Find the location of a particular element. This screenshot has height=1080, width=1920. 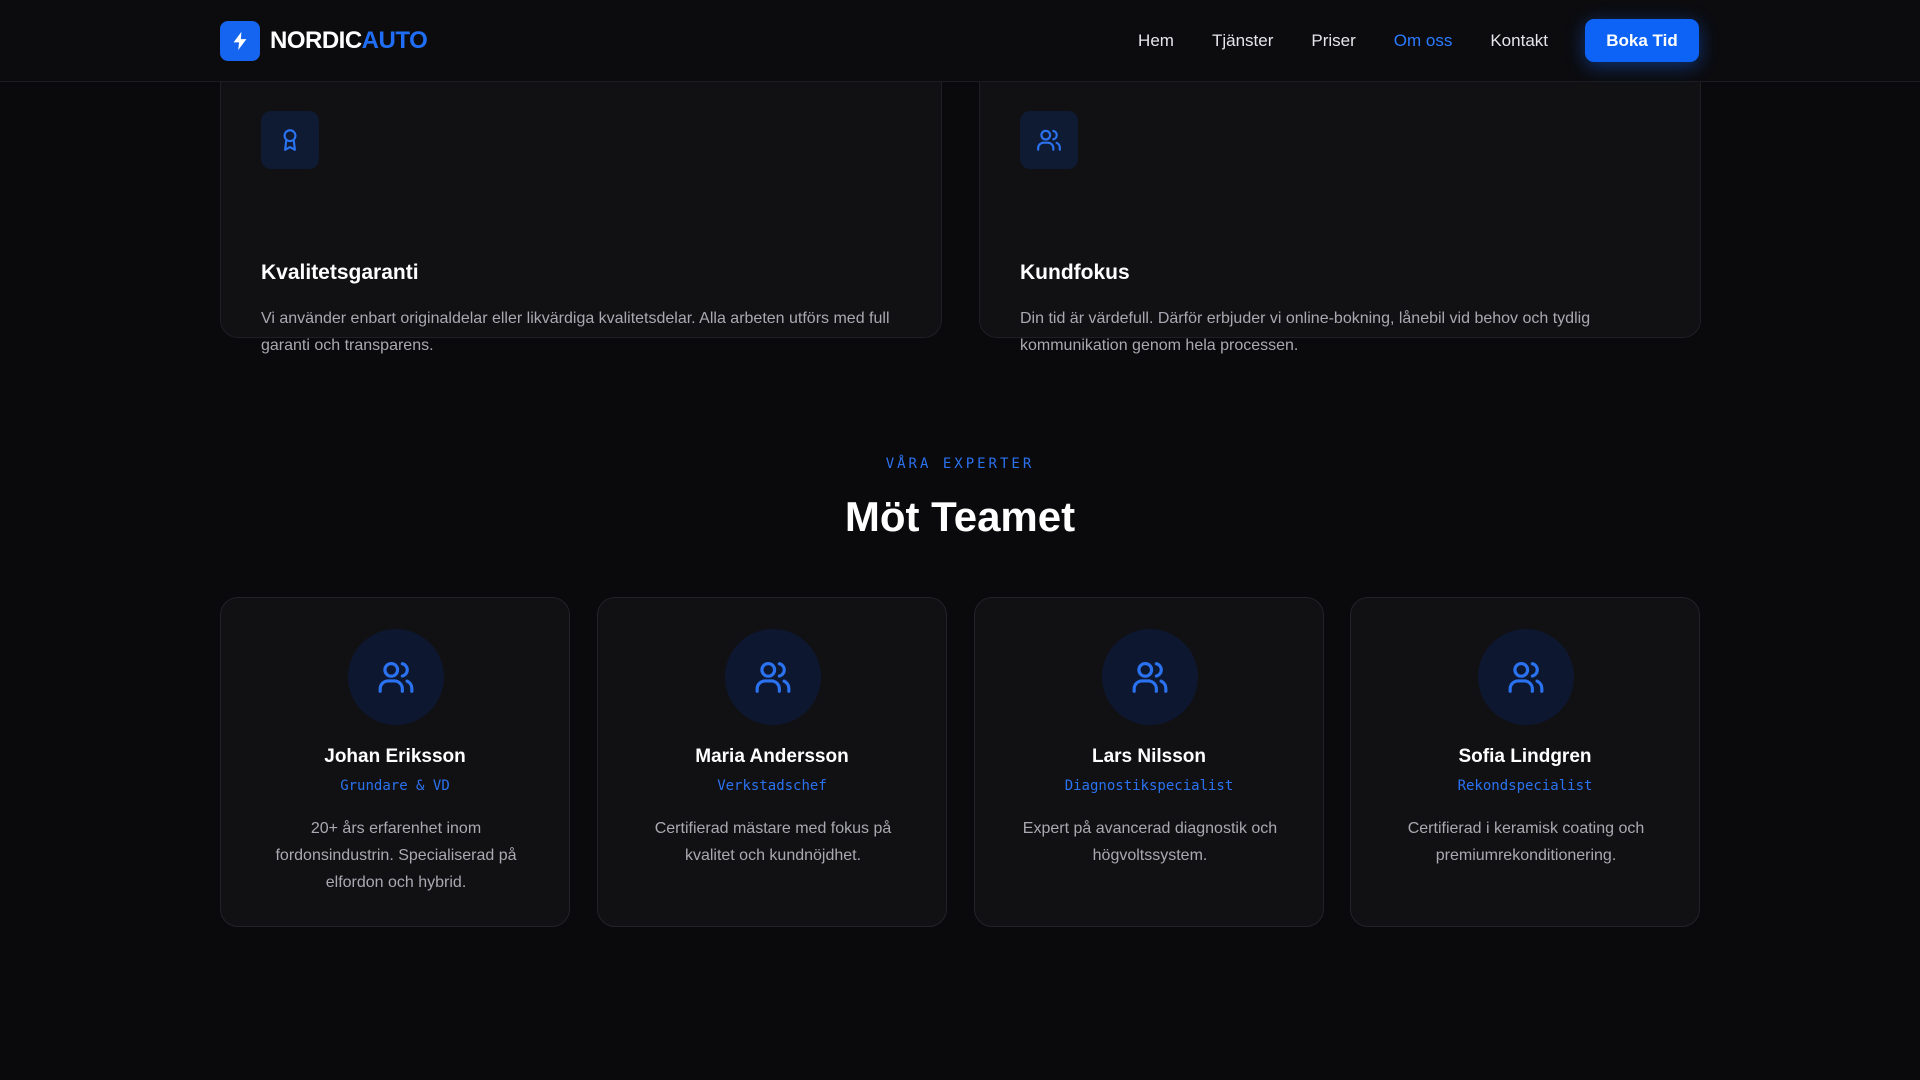

logo-text: NORDICAUTO is located at coordinates (349, 41).